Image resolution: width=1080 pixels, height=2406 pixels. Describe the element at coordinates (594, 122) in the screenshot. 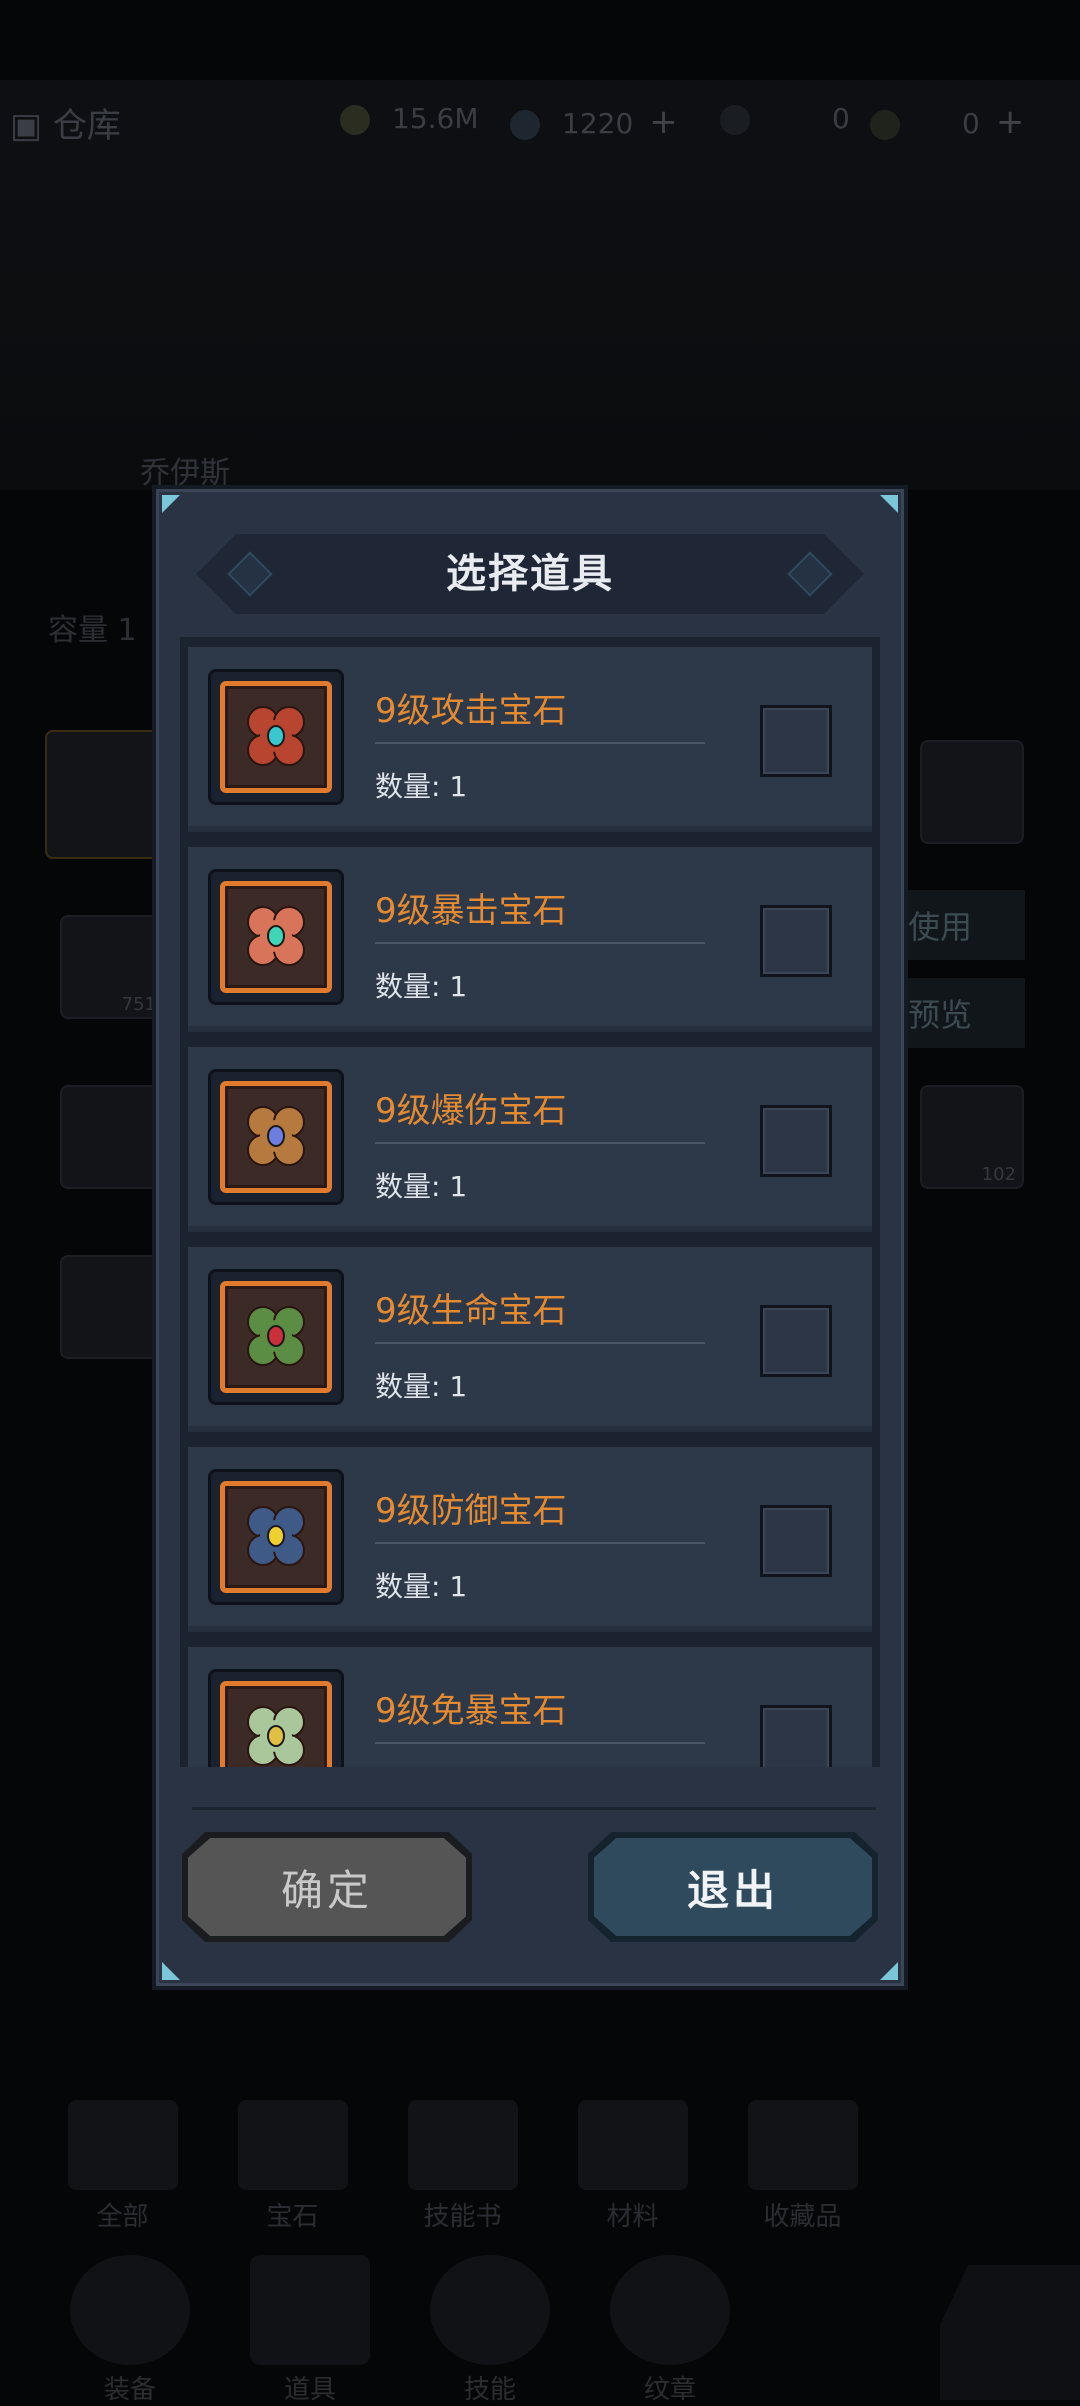

I see `gem-resource: 1220 +` at that location.